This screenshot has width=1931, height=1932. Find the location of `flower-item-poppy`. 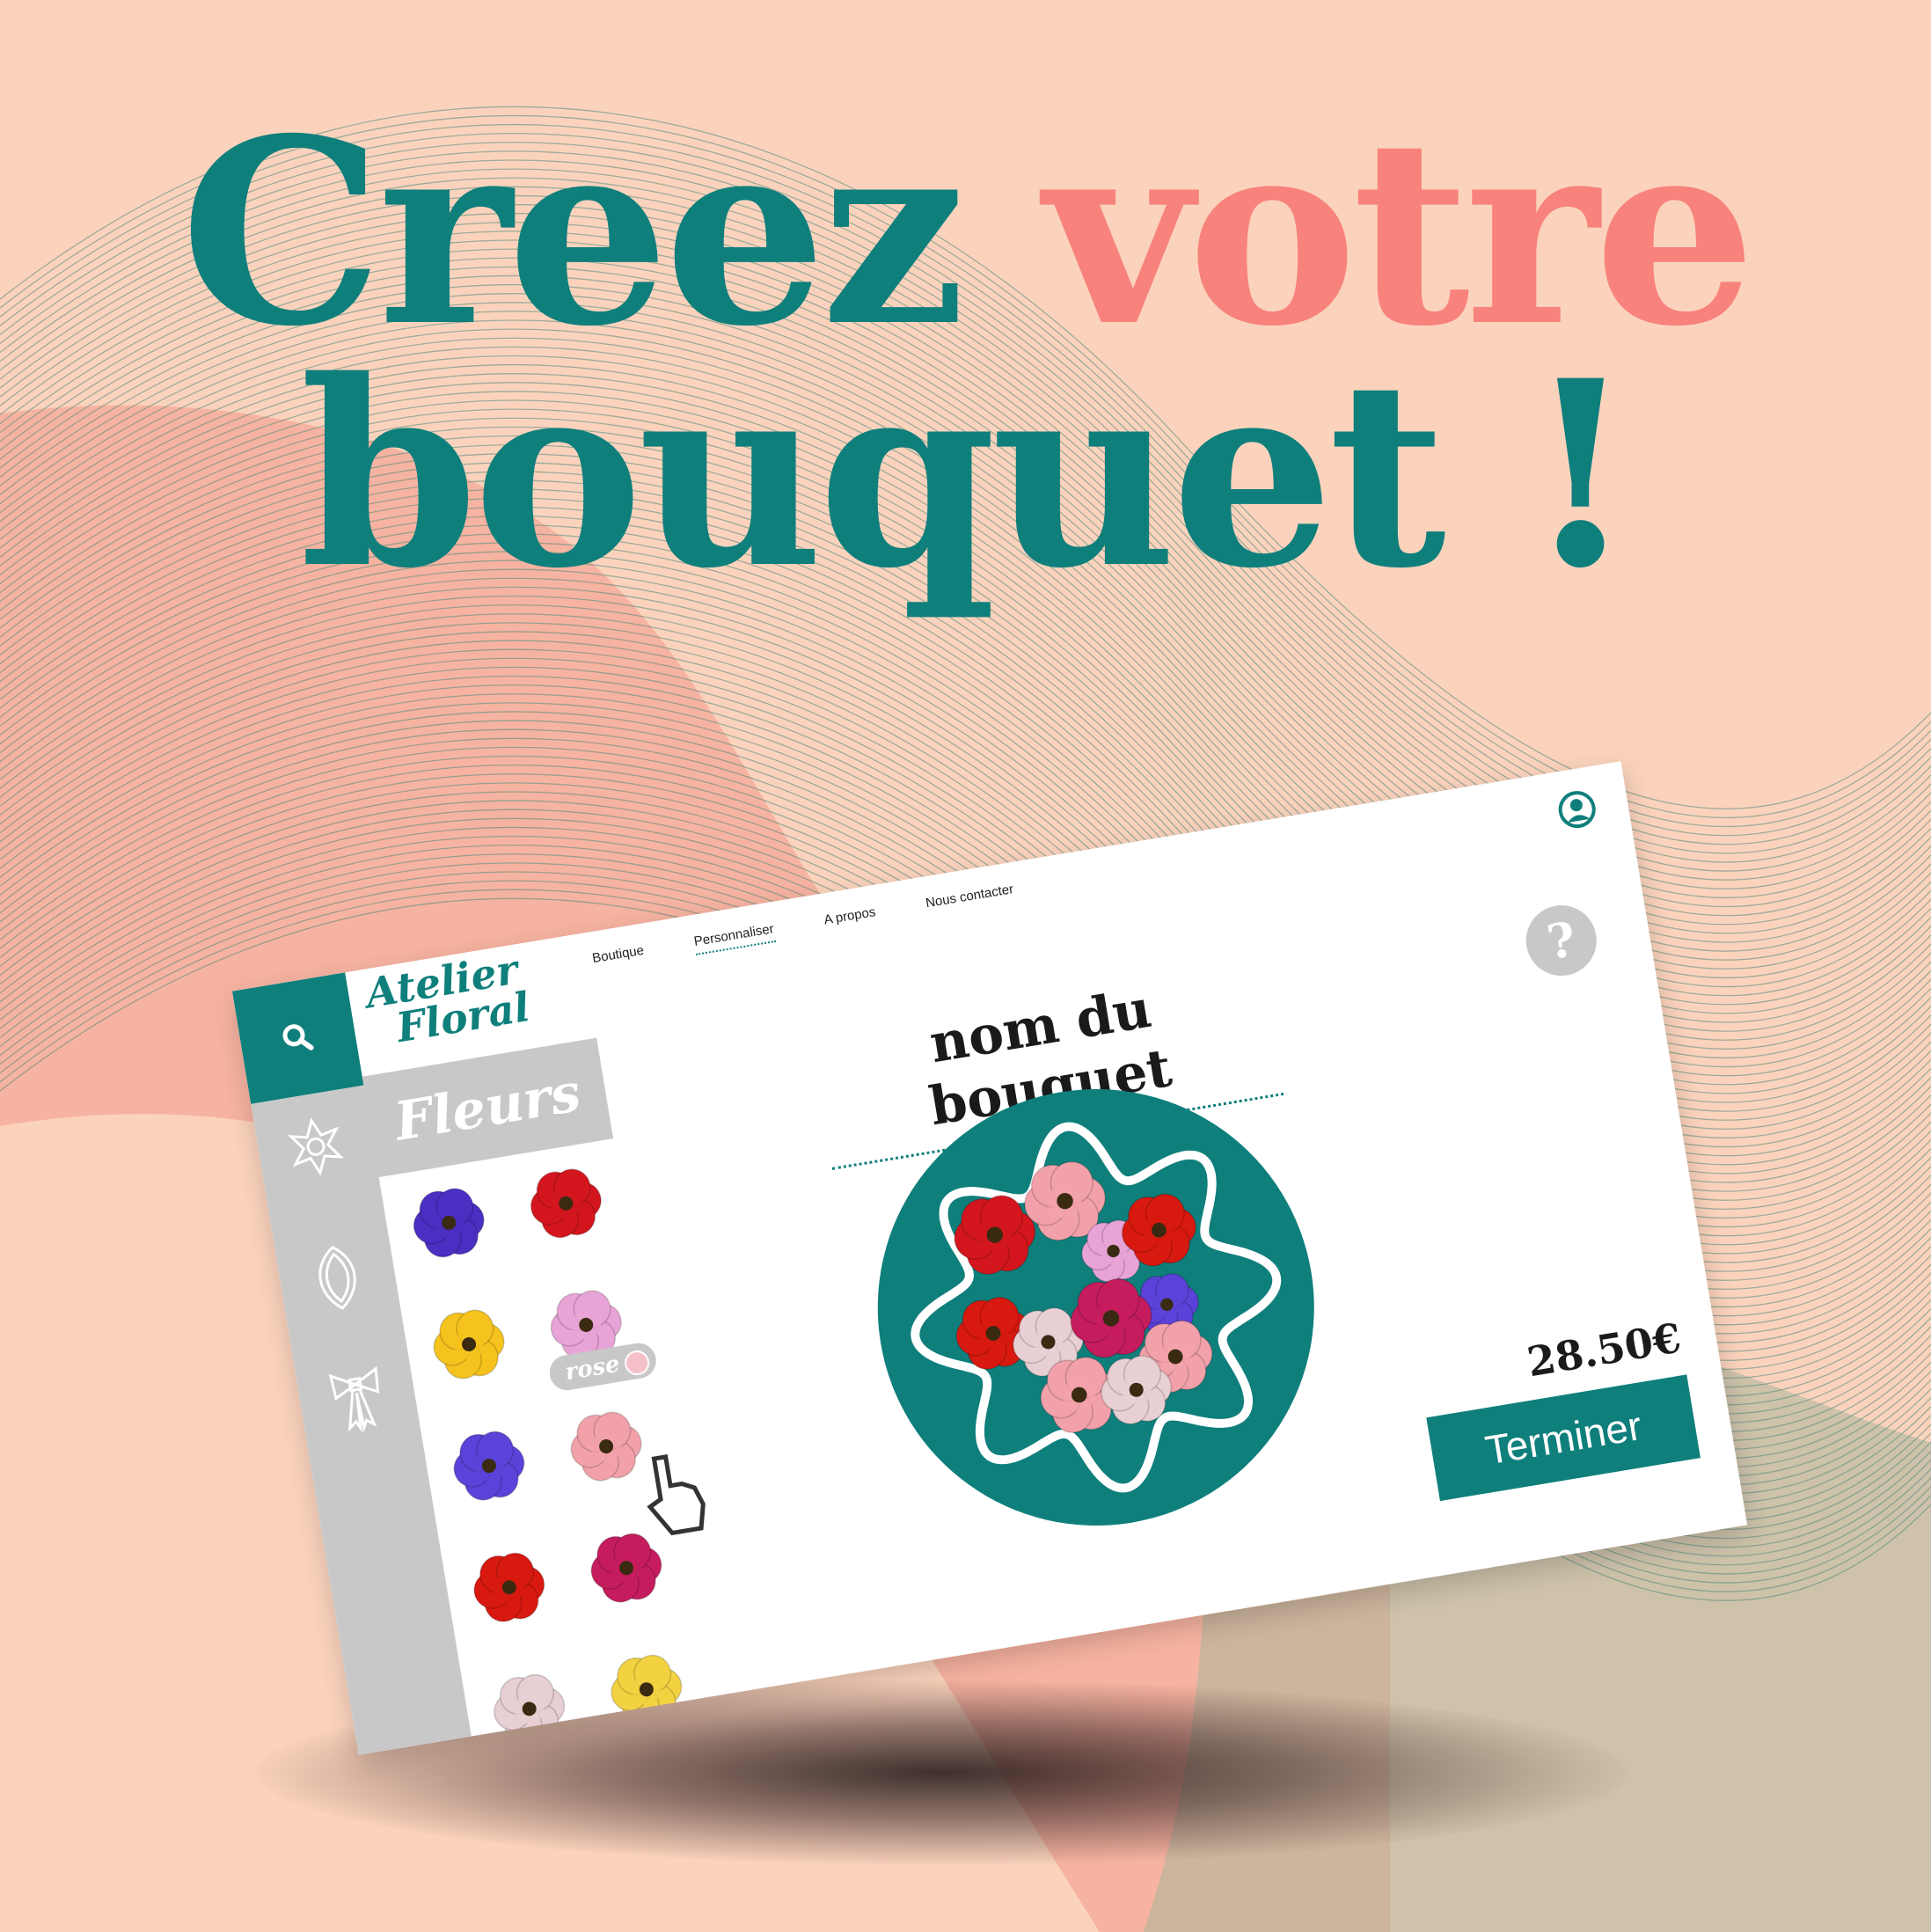

flower-item-poppy is located at coordinates (566, 1203).